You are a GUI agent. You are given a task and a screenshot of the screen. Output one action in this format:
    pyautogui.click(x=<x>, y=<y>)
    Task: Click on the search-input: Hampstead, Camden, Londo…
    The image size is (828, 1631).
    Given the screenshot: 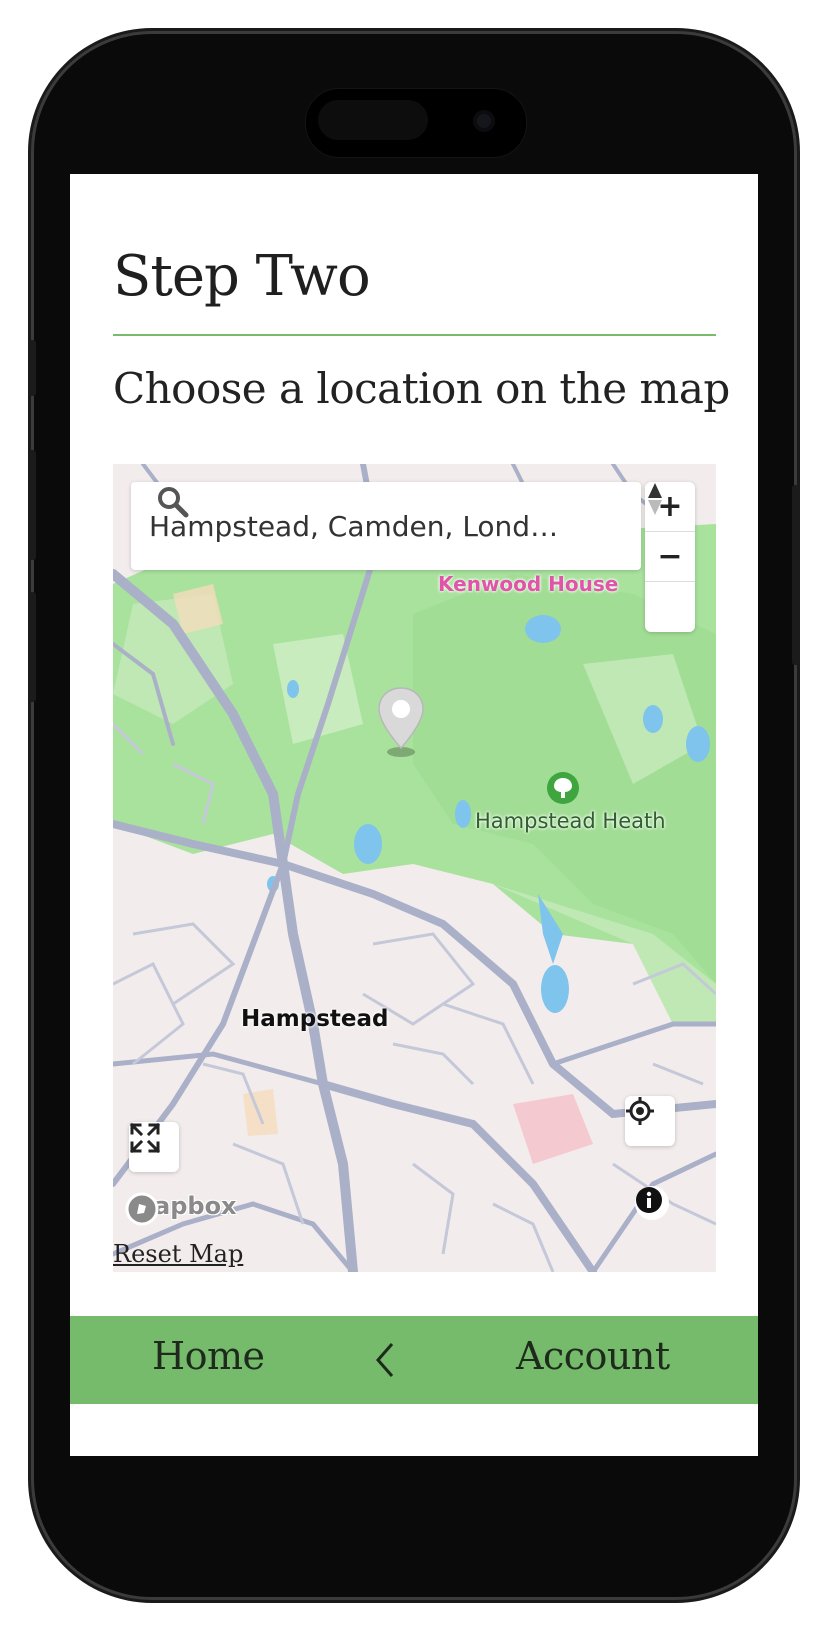 What is the action you would take?
    pyautogui.click(x=359, y=526)
    